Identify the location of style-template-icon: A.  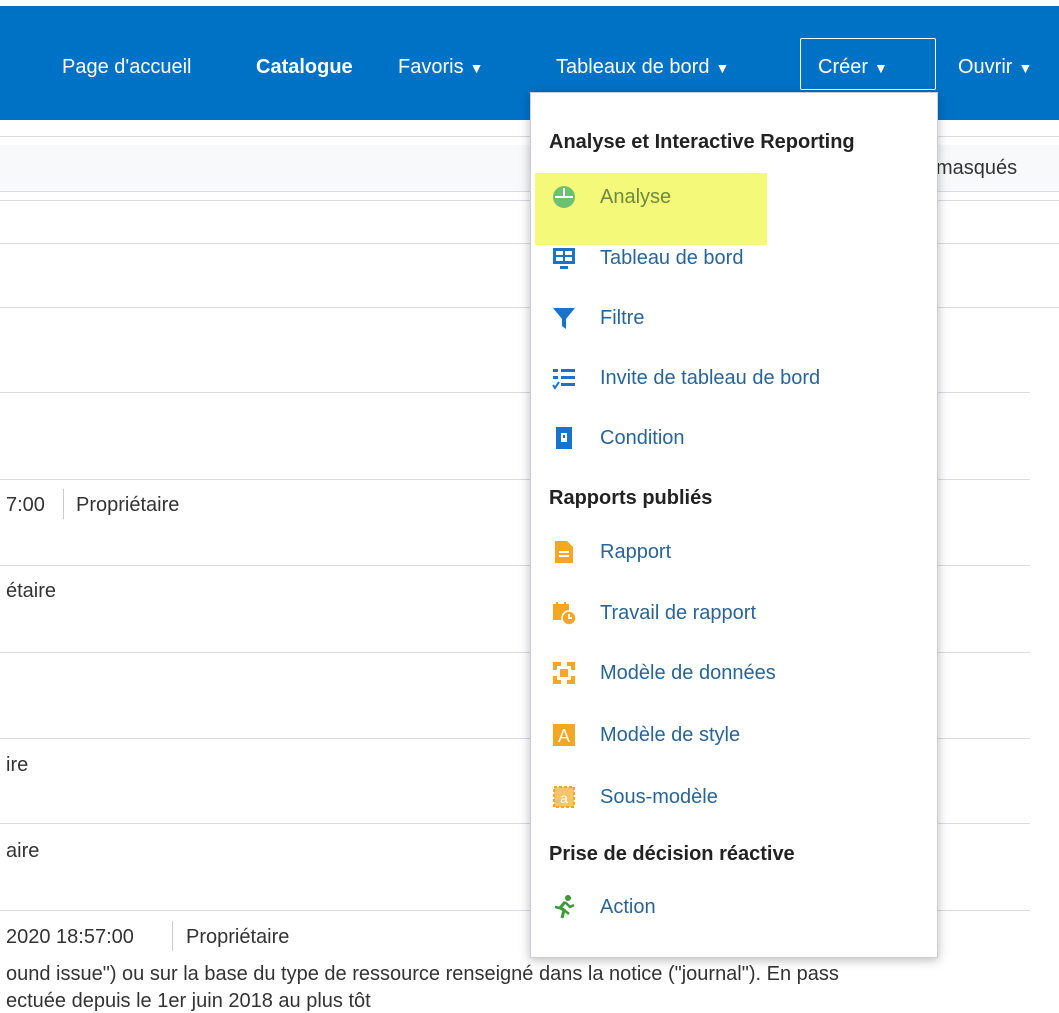
(564, 735).